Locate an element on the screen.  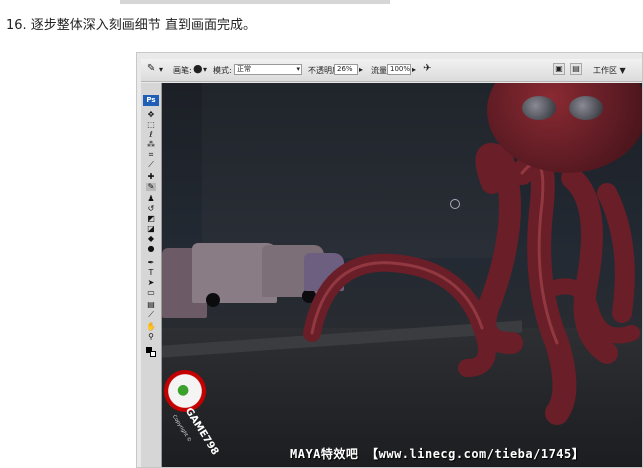
shape-icon: ▭ is located at coordinates (151, 293).